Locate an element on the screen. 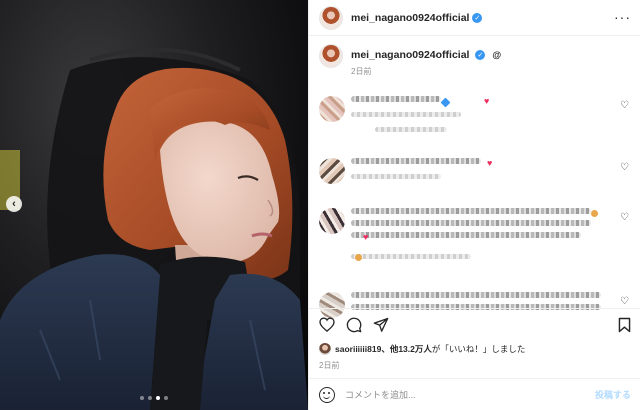  carousel-indicator is located at coordinates (154, 398).